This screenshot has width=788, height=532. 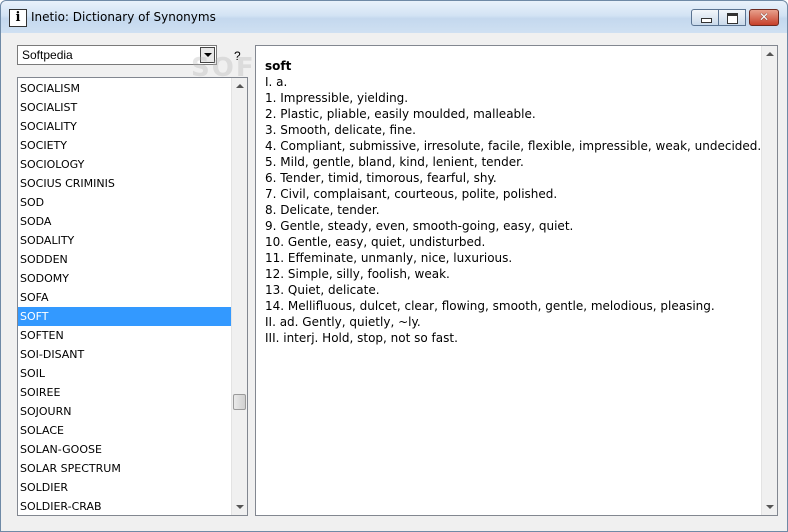 I want to click on app-icon: i, so click(x=18, y=18).